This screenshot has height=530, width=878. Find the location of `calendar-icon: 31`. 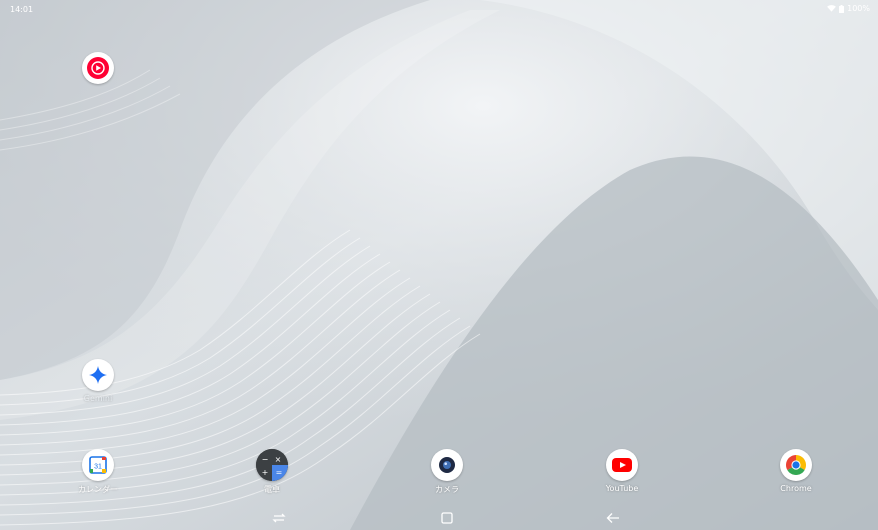

calendar-icon: 31 is located at coordinates (98, 465).